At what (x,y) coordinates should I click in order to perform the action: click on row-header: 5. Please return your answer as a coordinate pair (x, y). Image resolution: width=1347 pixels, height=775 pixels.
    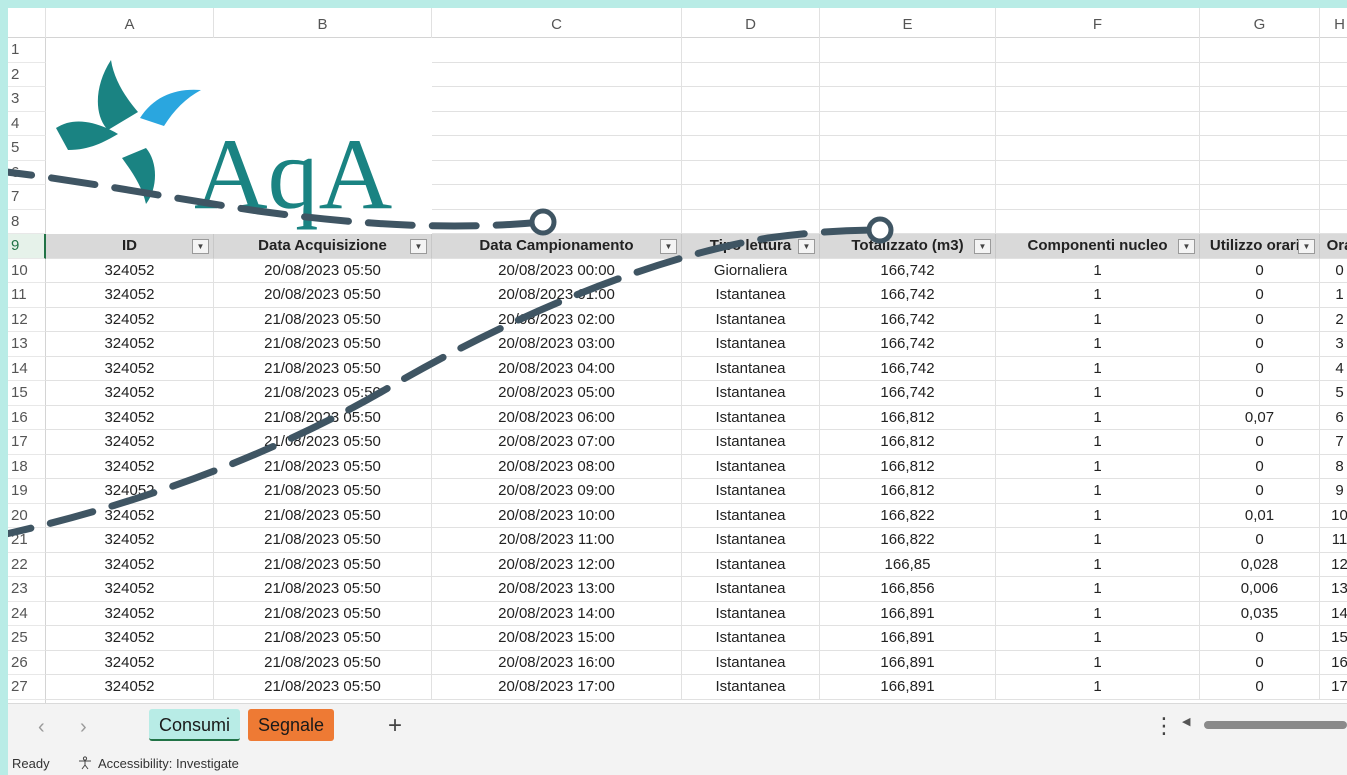
    Looking at the image, I should click on (27, 148).